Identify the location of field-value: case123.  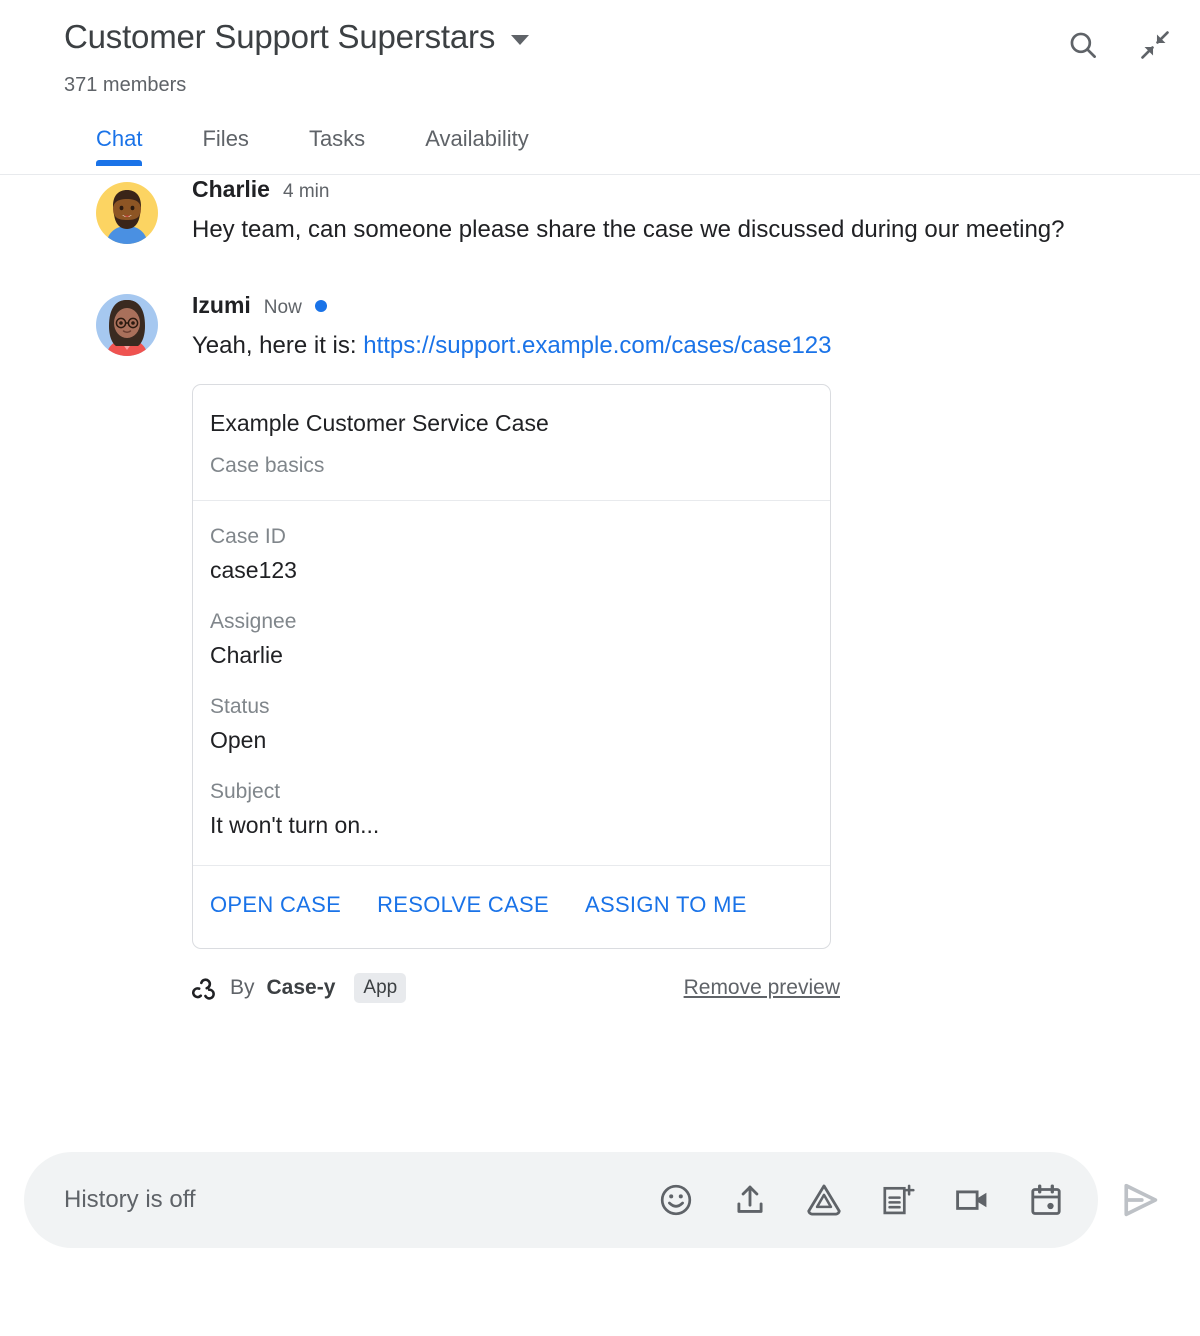
(253, 569).